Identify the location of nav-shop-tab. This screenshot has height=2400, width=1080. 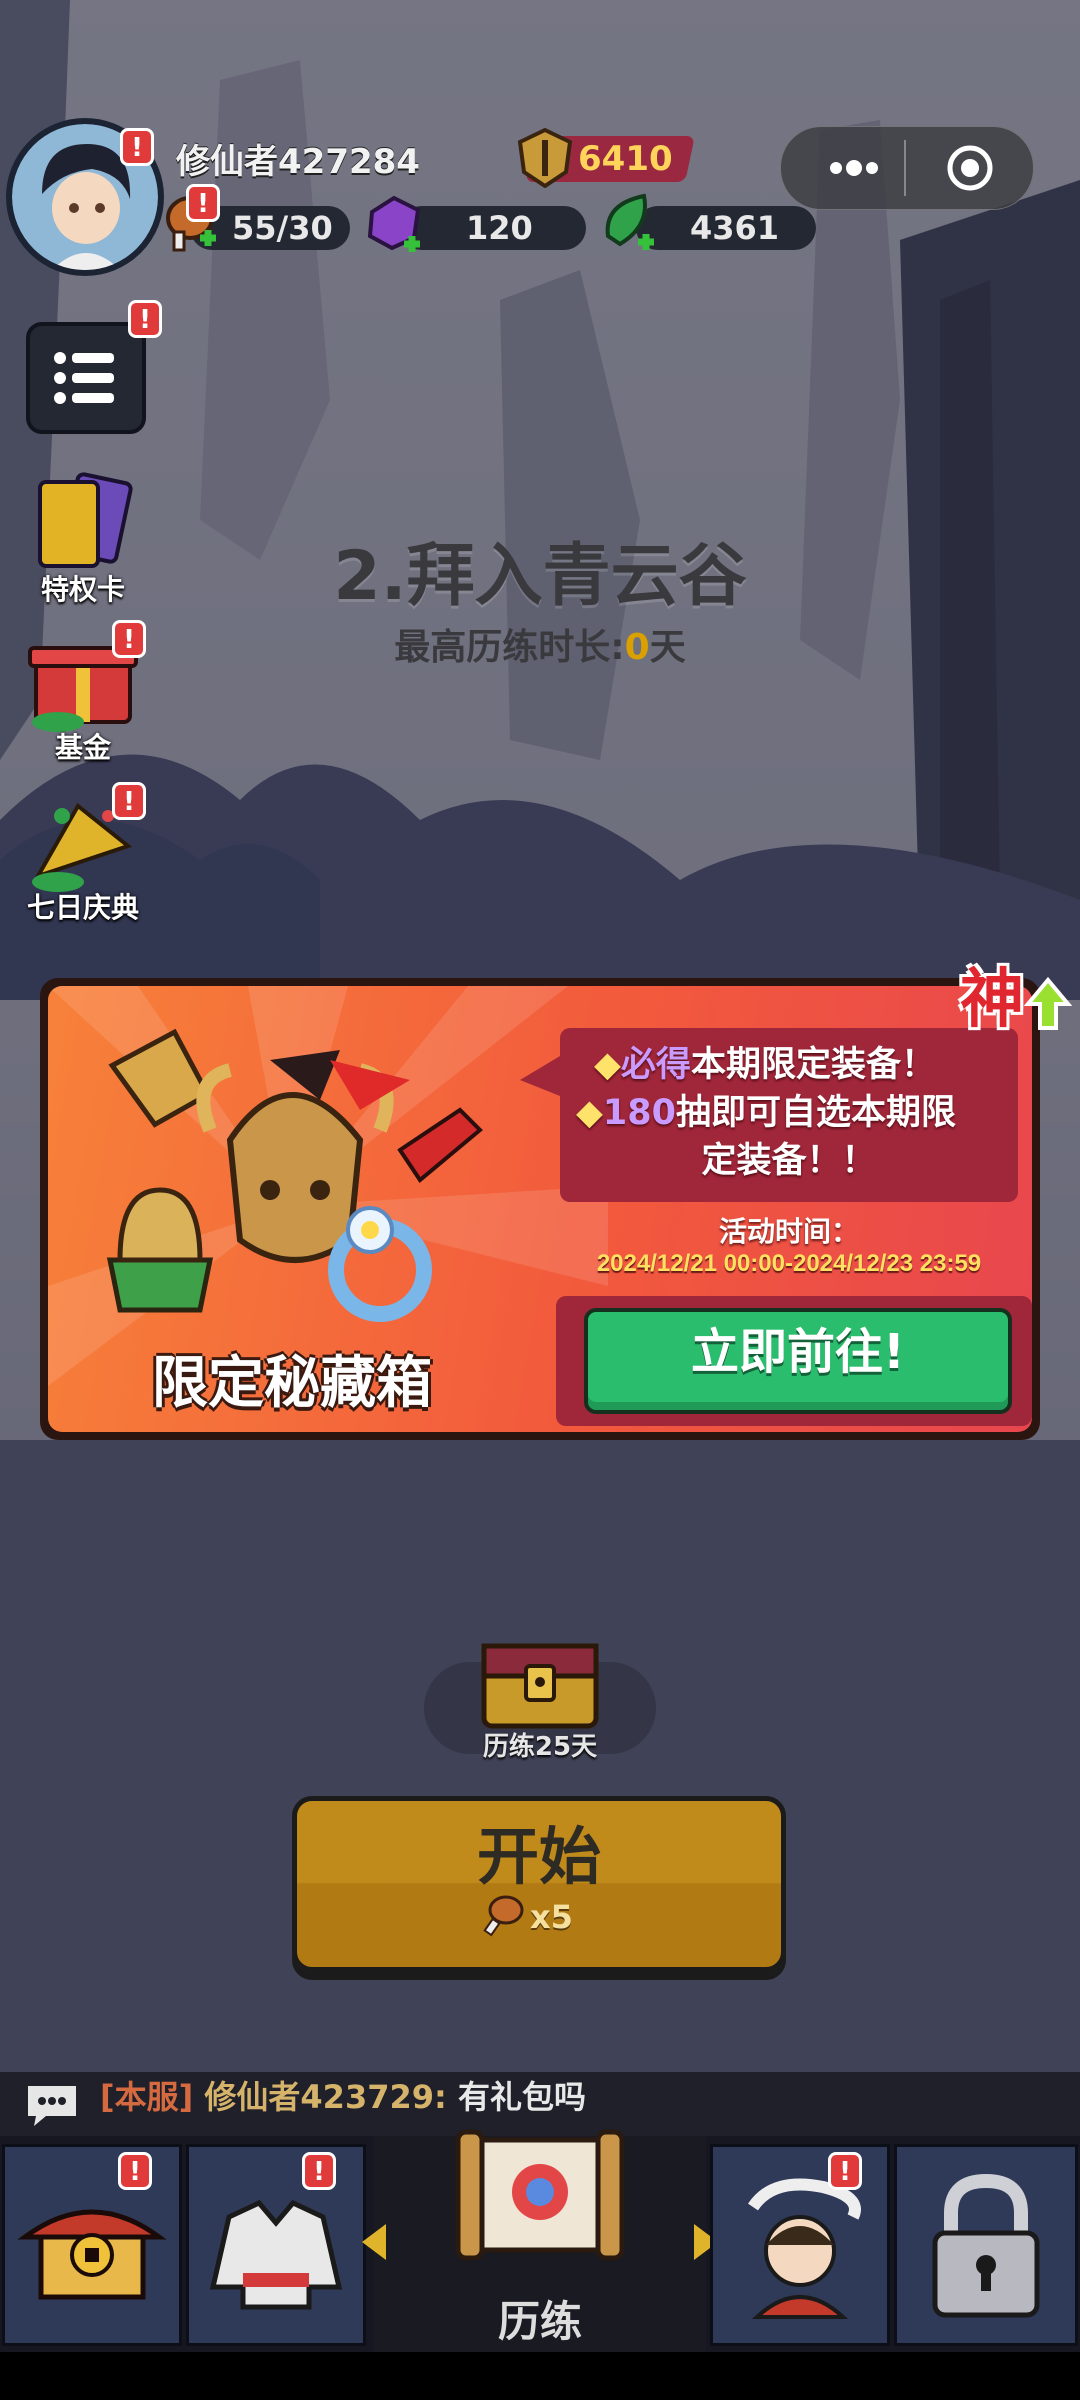
(92, 2245).